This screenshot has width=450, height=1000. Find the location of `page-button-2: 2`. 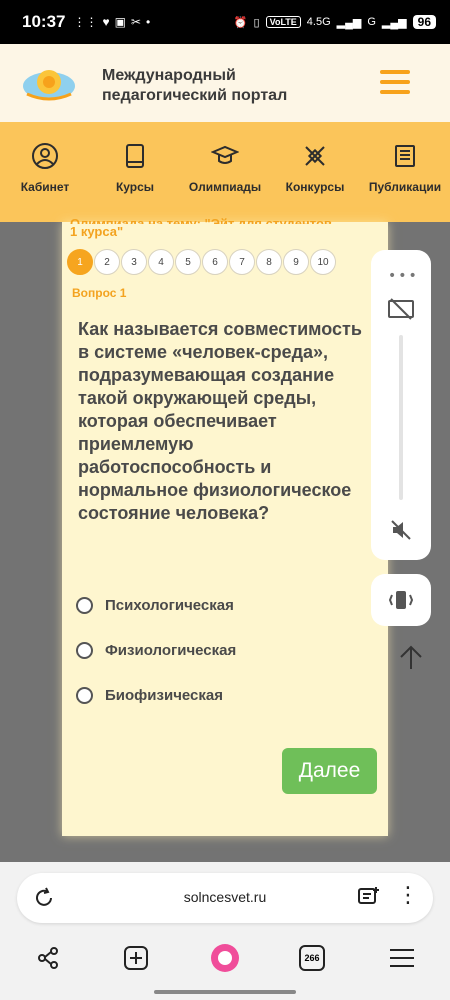

page-button-2: 2 is located at coordinates (107, 262).